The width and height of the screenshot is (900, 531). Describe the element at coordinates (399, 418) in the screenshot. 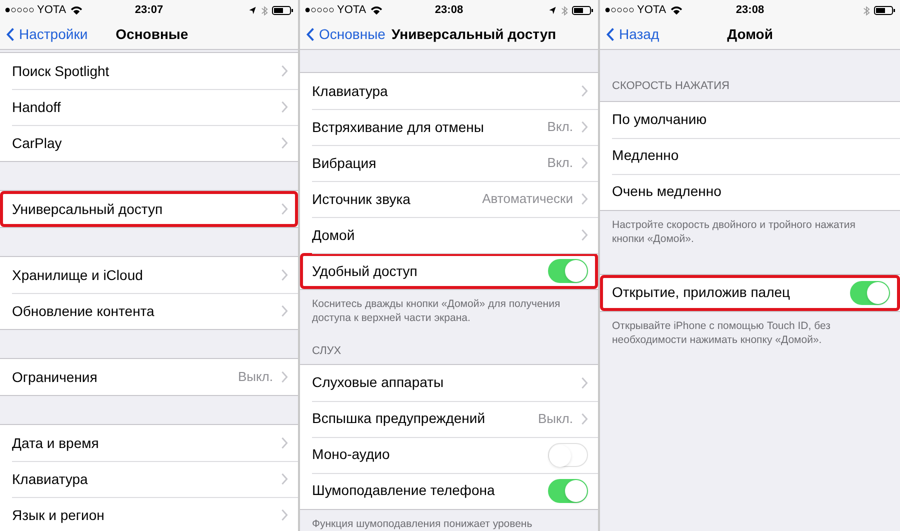

I see `row-label: Вспышка предупреждений` at that location.